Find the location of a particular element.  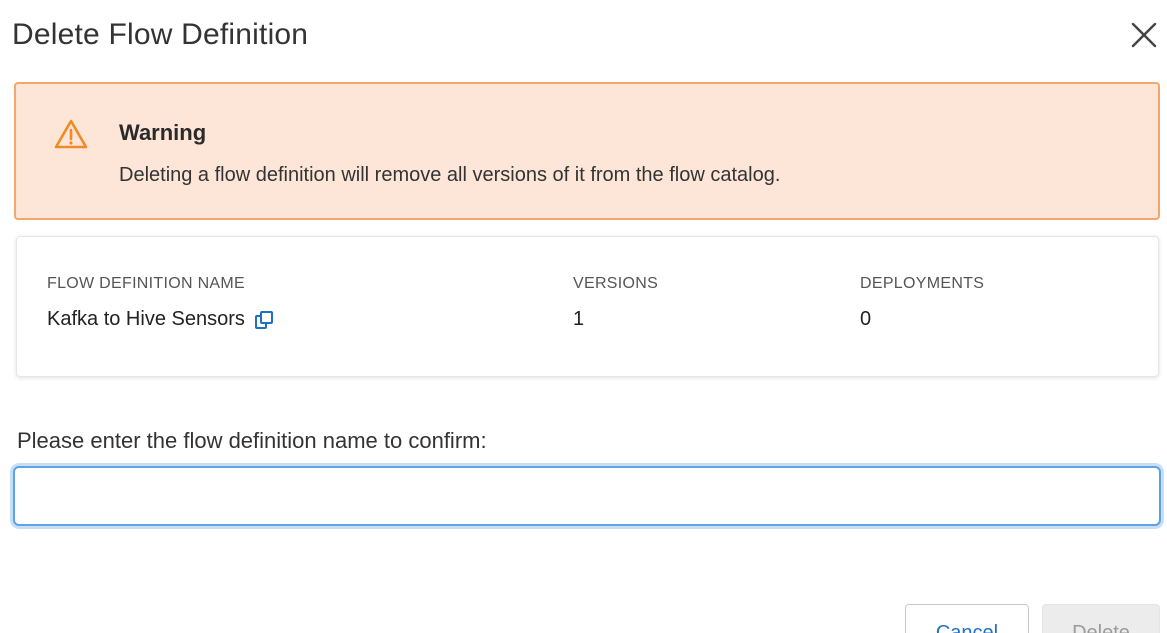

close-icon is located at coordinates (1144, 35).